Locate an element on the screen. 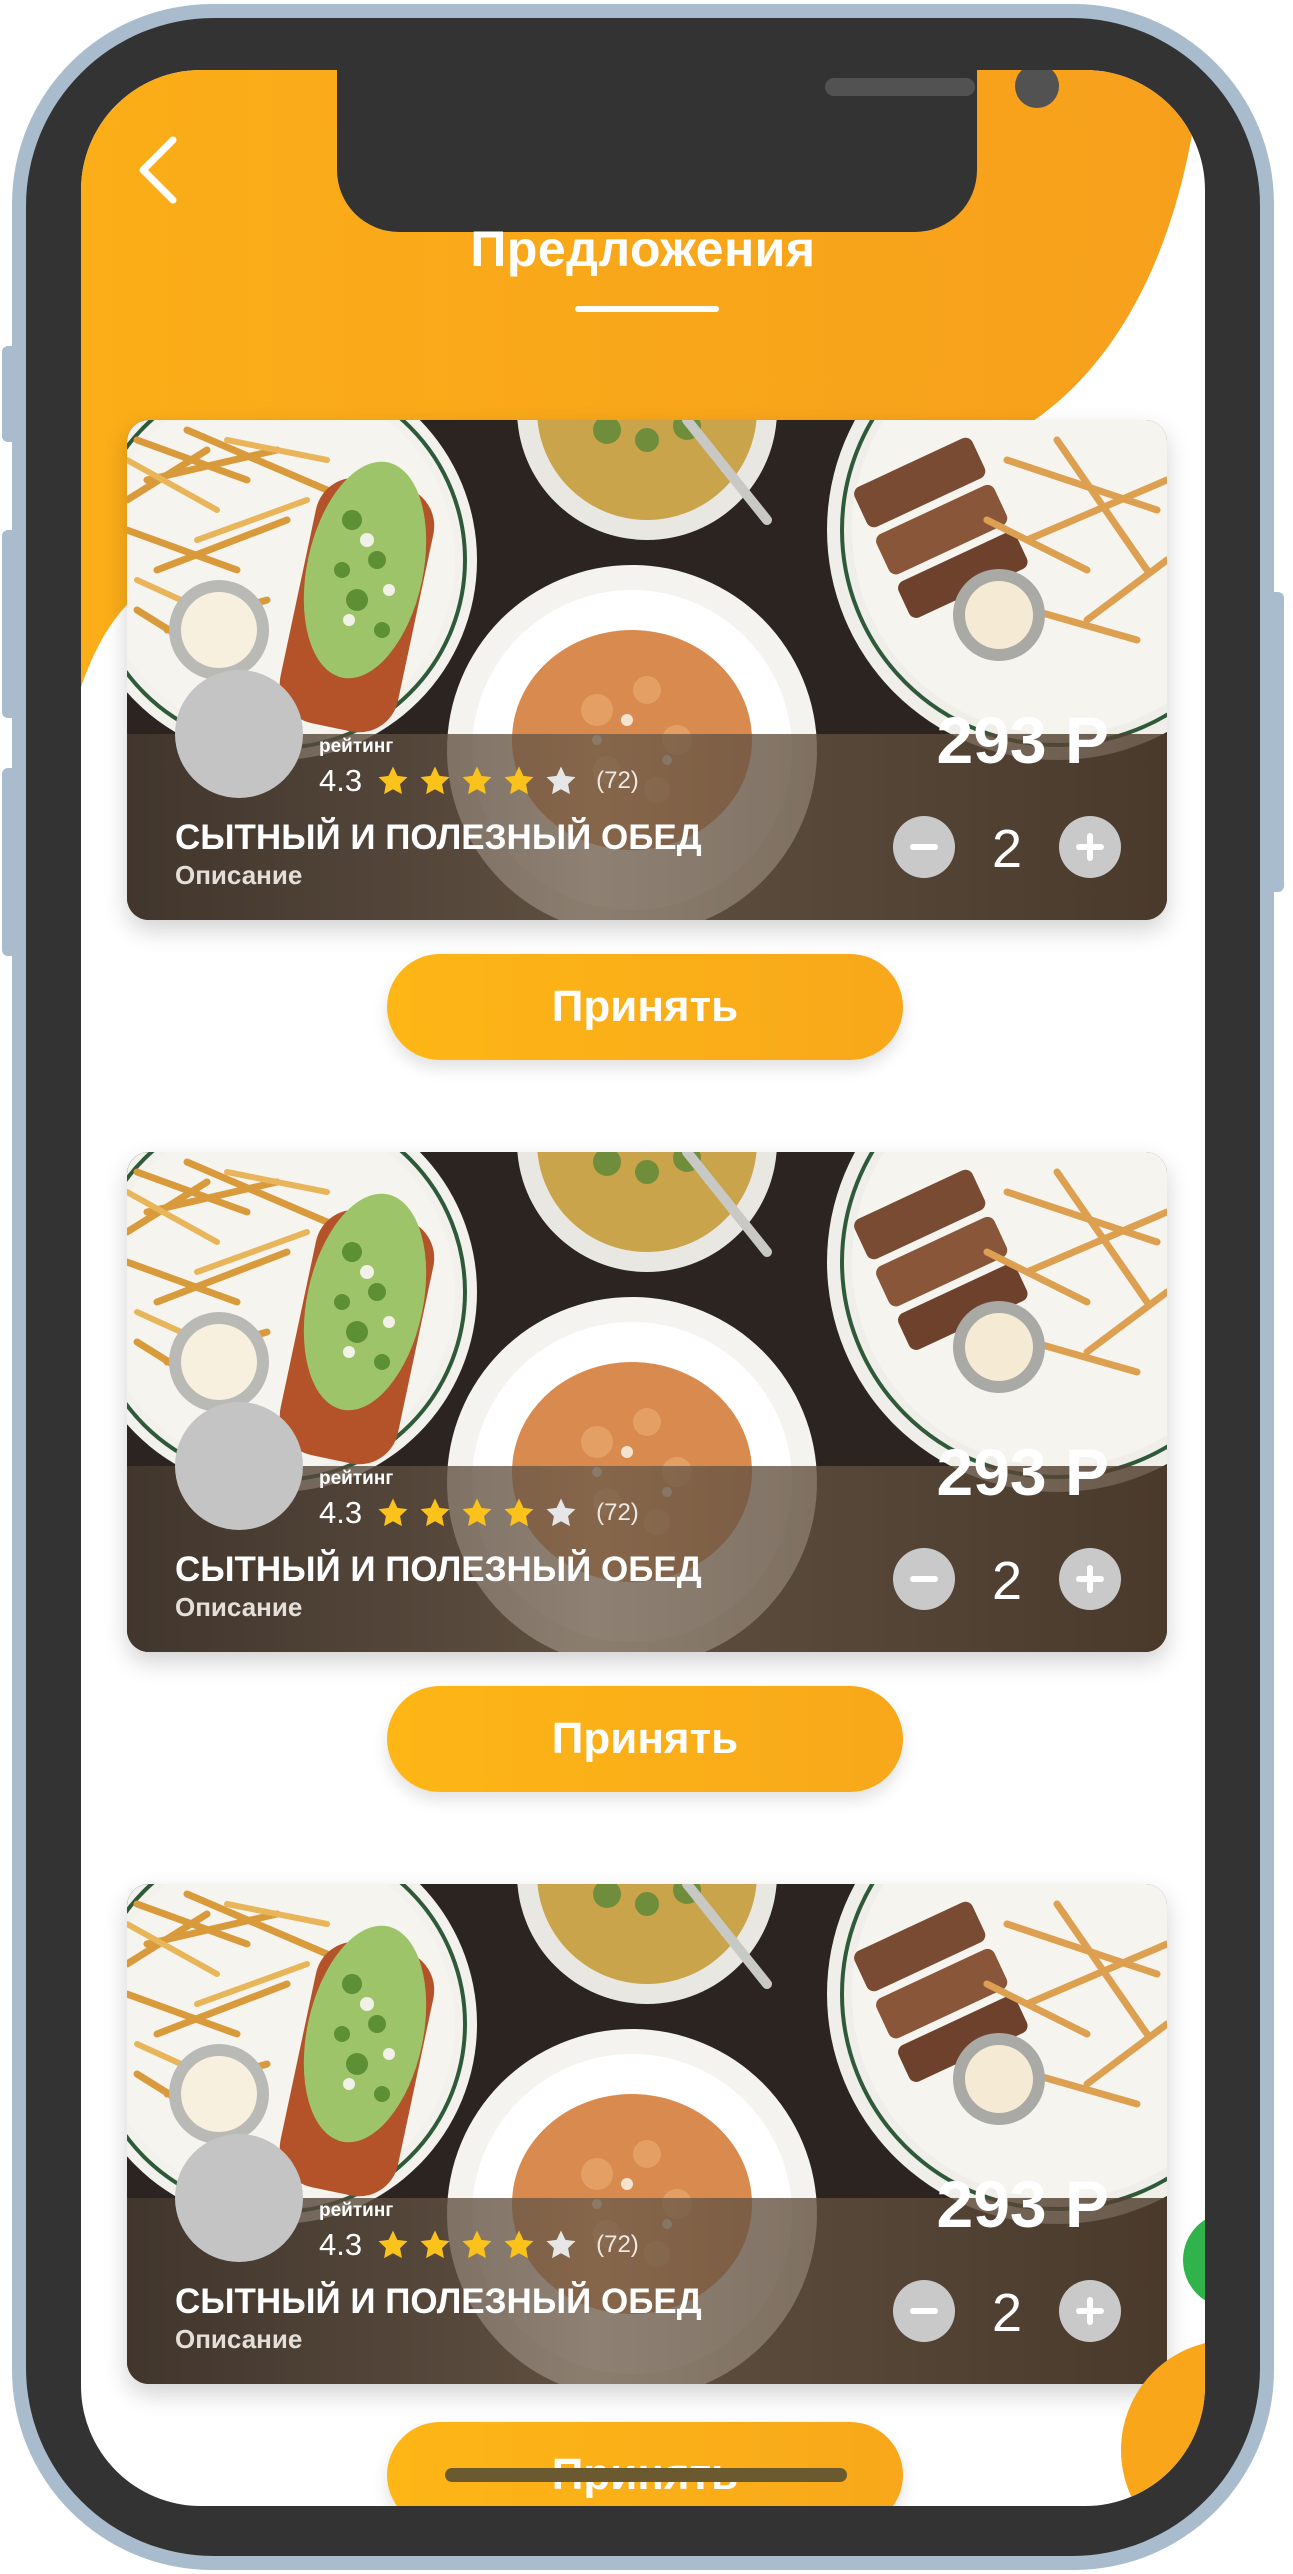 This screenshot has height=2574, width=1293. home-indicator is located at coordinates (646, 2475).